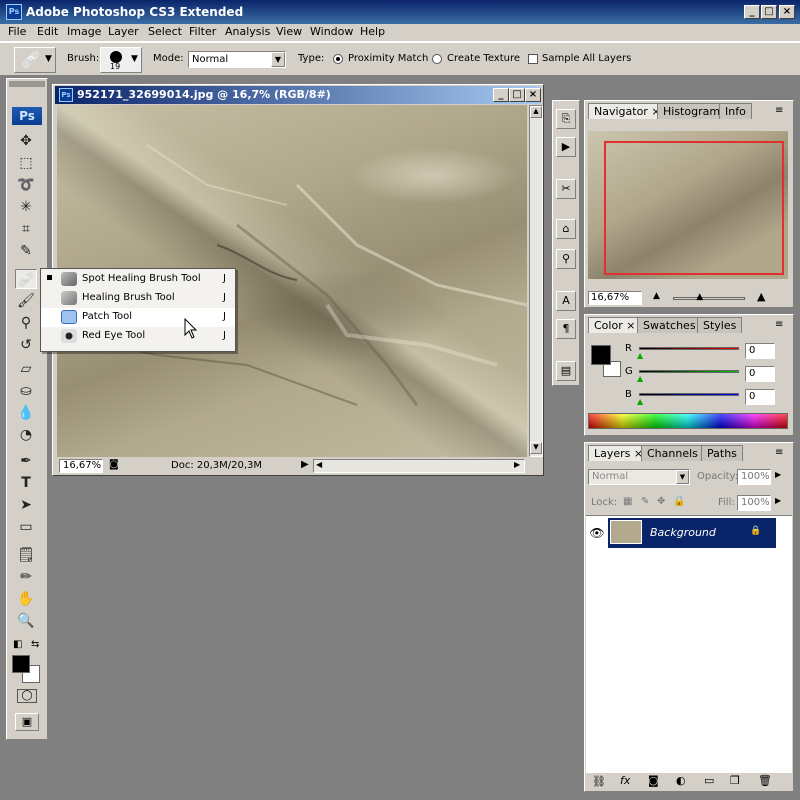  I want to click on slice-icon: ✎, so click(26, 251).